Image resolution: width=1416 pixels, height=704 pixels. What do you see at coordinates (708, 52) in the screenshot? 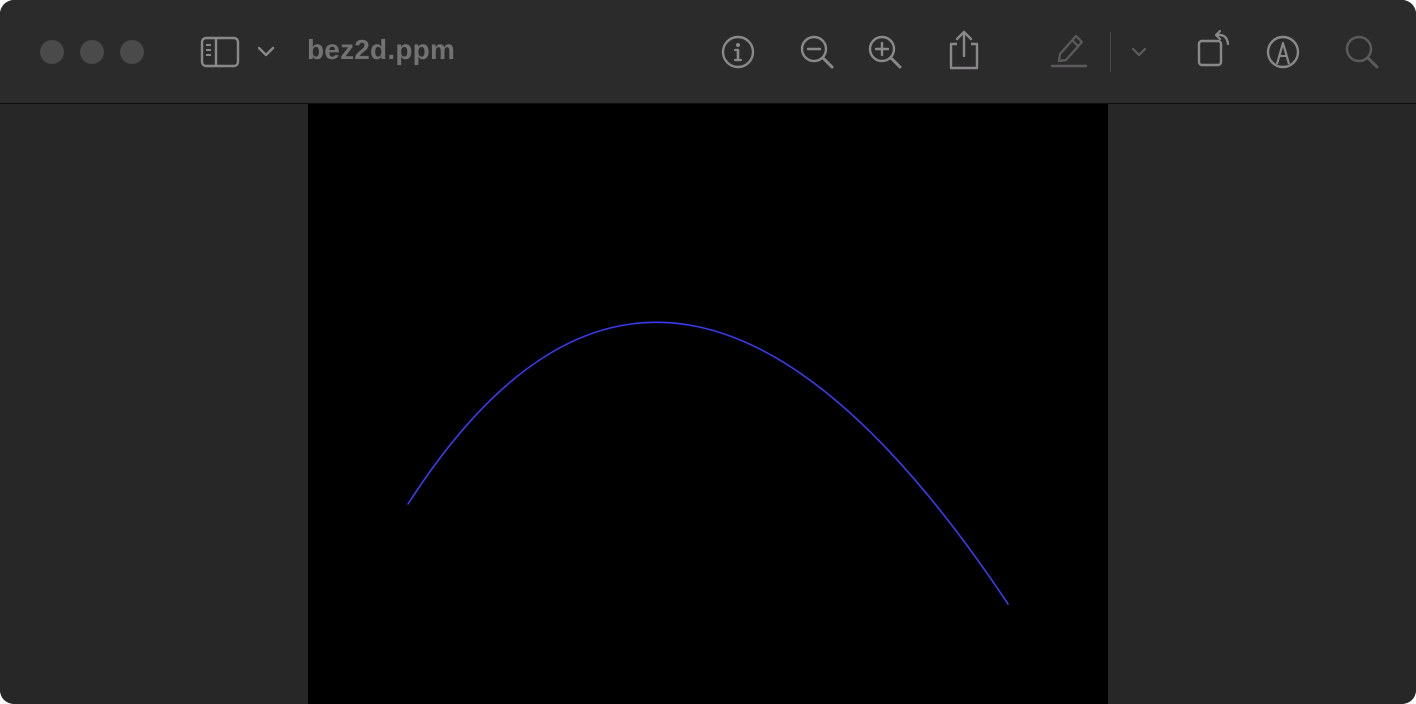
I see `title-bar: bez2d.ppm` at bounding box center [708, 52].